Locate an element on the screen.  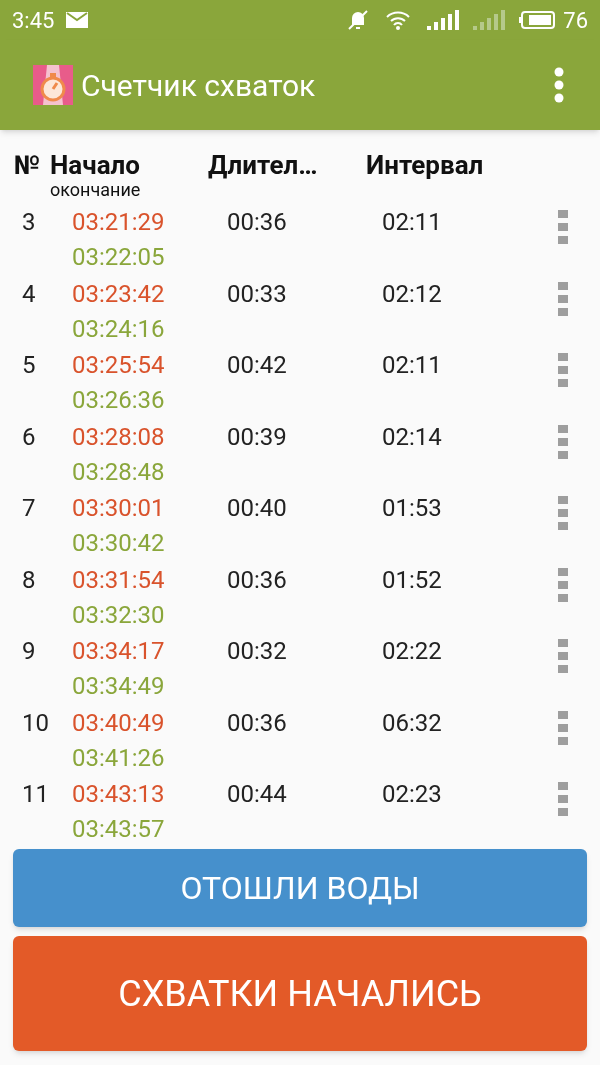
end-time: 03:26:36 is located at coordinates (119, 400).